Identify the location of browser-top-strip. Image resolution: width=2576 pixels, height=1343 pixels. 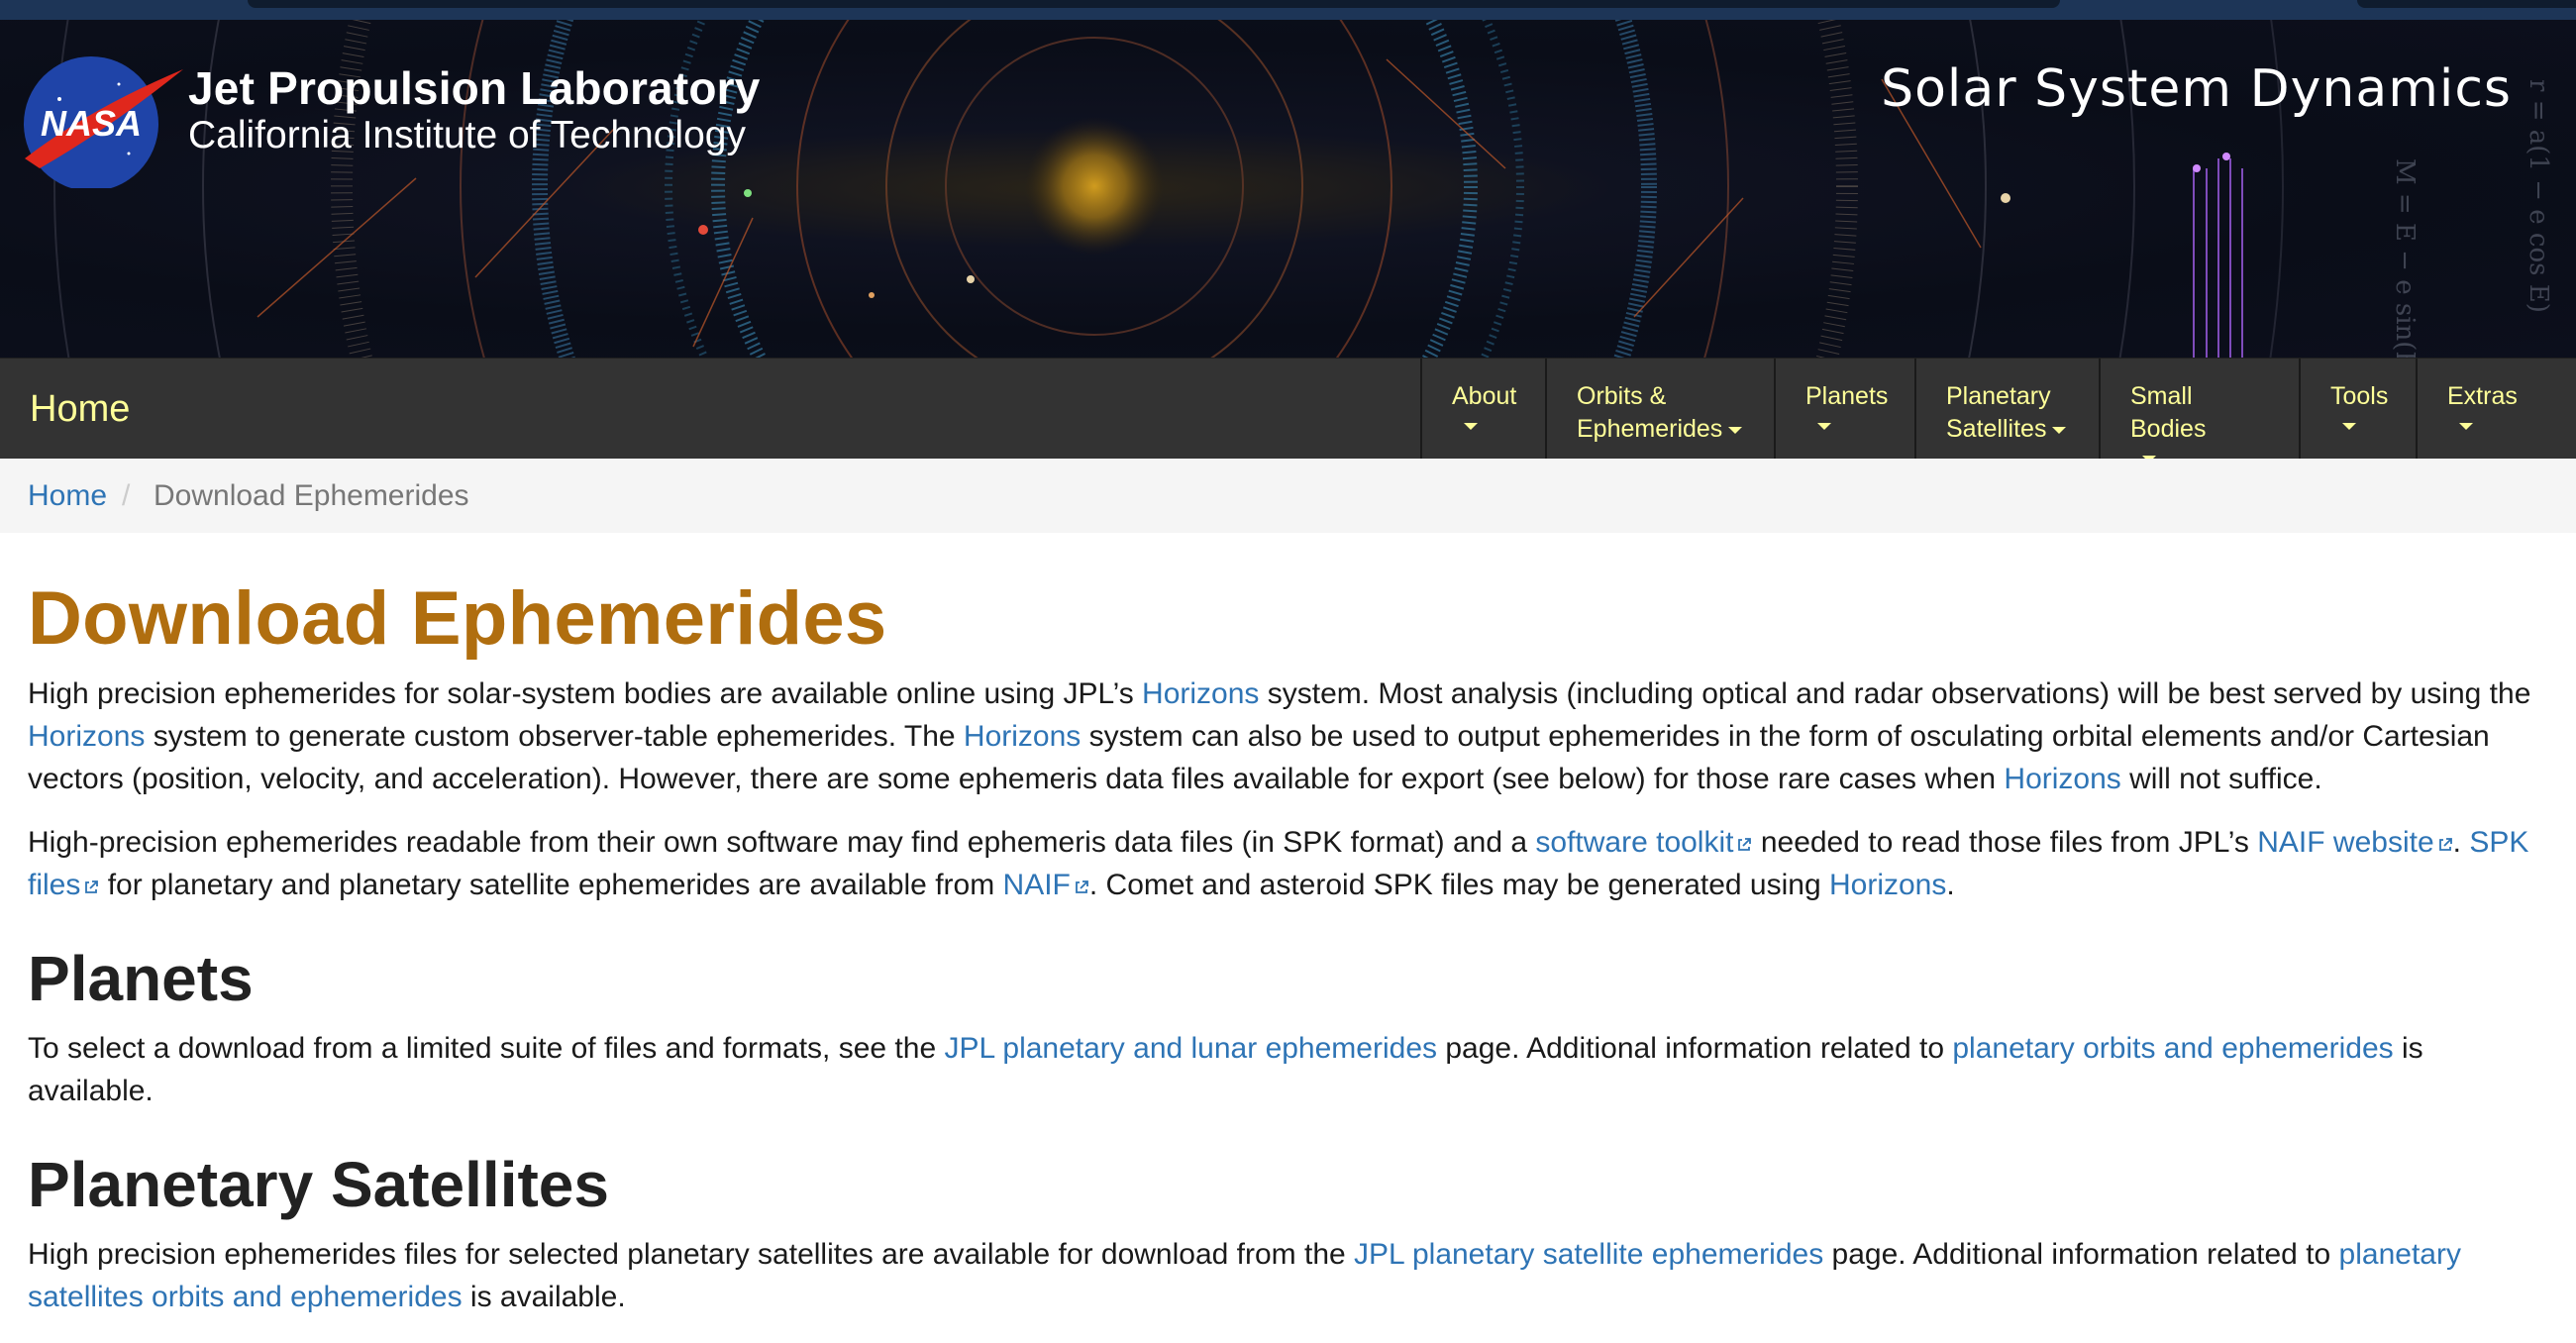
(1288, 10).